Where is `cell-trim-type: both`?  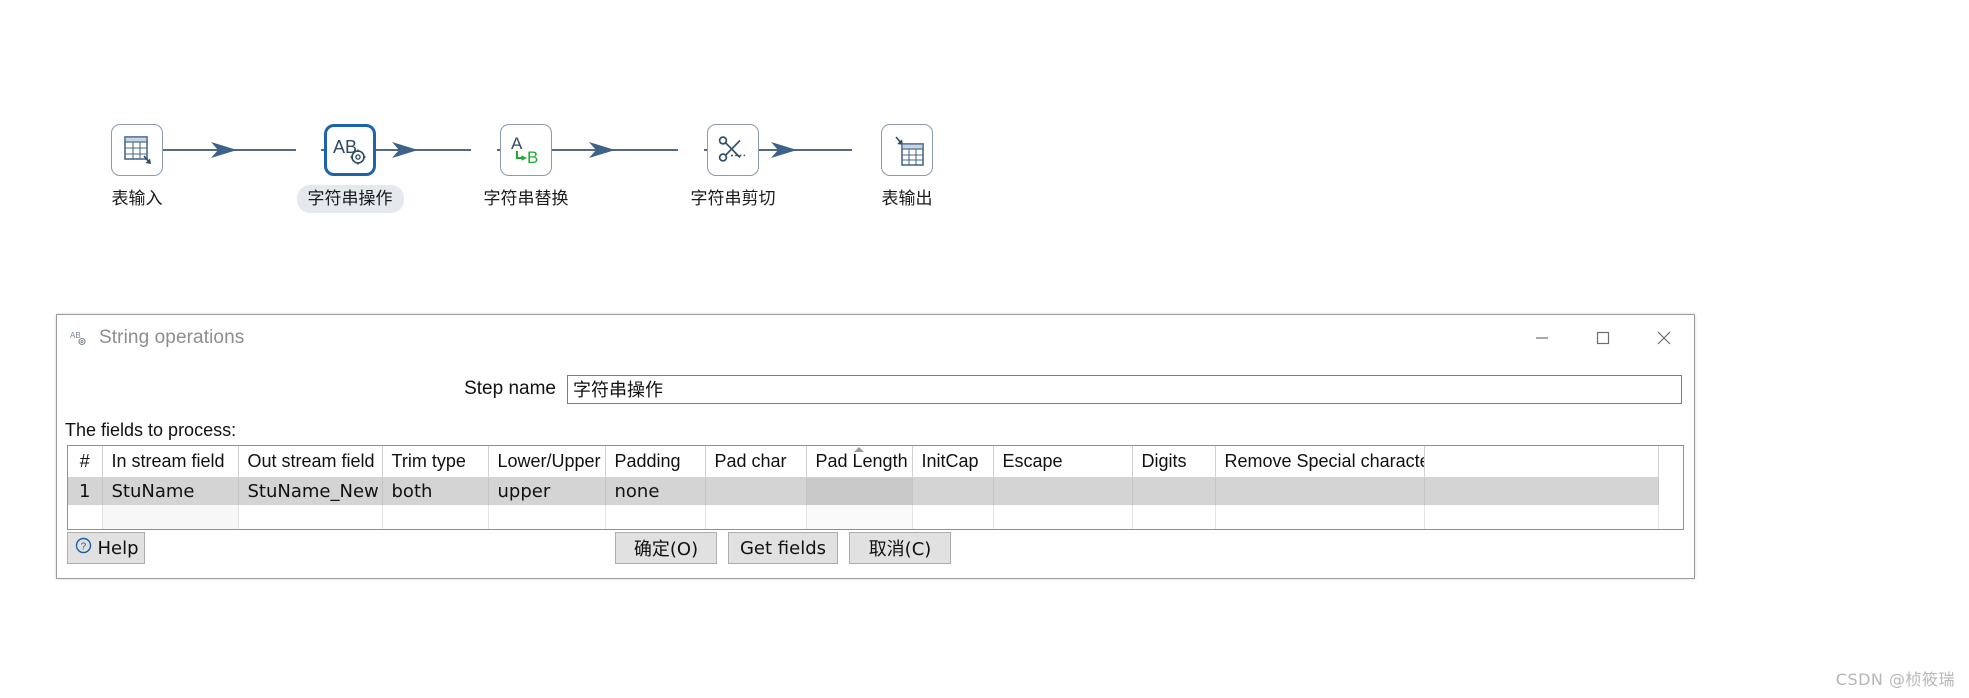 cell-trim-type: both is located at coordinates (435, 491).